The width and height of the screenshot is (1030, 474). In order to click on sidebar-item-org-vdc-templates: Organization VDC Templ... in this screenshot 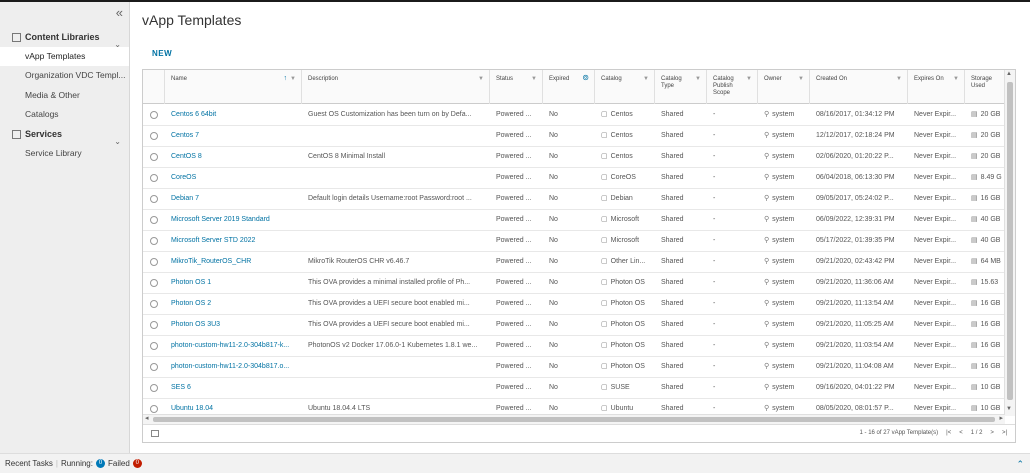, I will do `click(64, 75)`.